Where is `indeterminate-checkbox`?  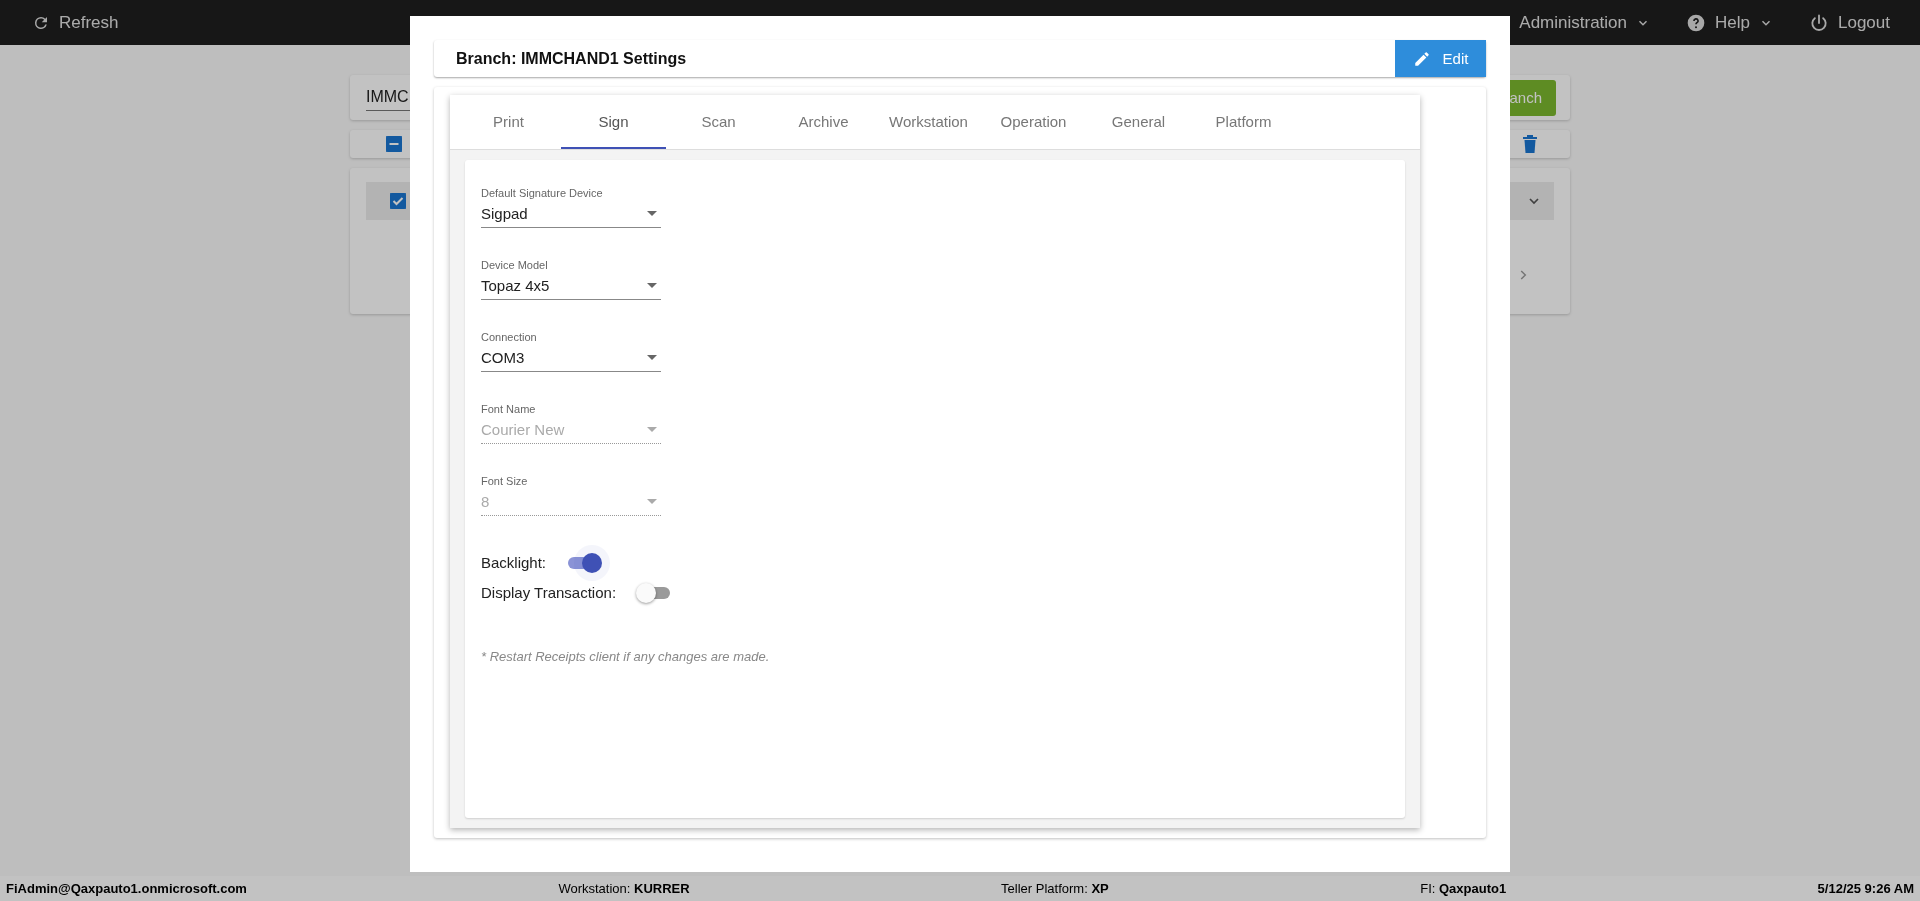 indeterminate-checkbox is located at coordinates (394, 144).